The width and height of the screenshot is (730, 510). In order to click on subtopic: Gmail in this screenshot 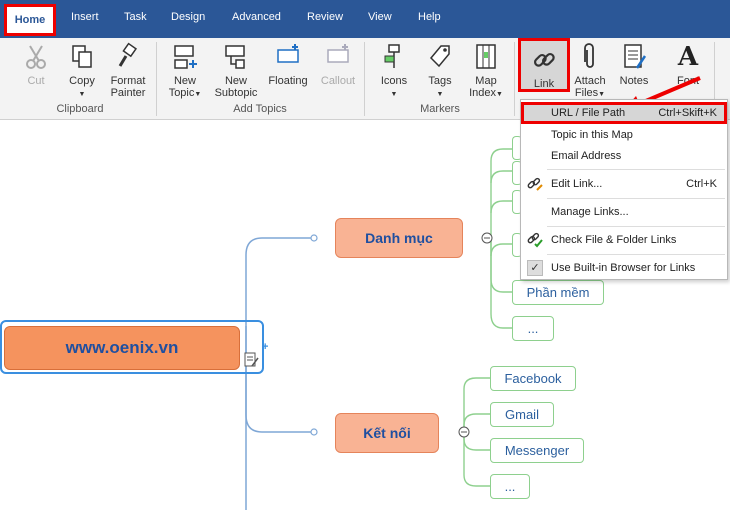, I will do `click(522, 414)`.